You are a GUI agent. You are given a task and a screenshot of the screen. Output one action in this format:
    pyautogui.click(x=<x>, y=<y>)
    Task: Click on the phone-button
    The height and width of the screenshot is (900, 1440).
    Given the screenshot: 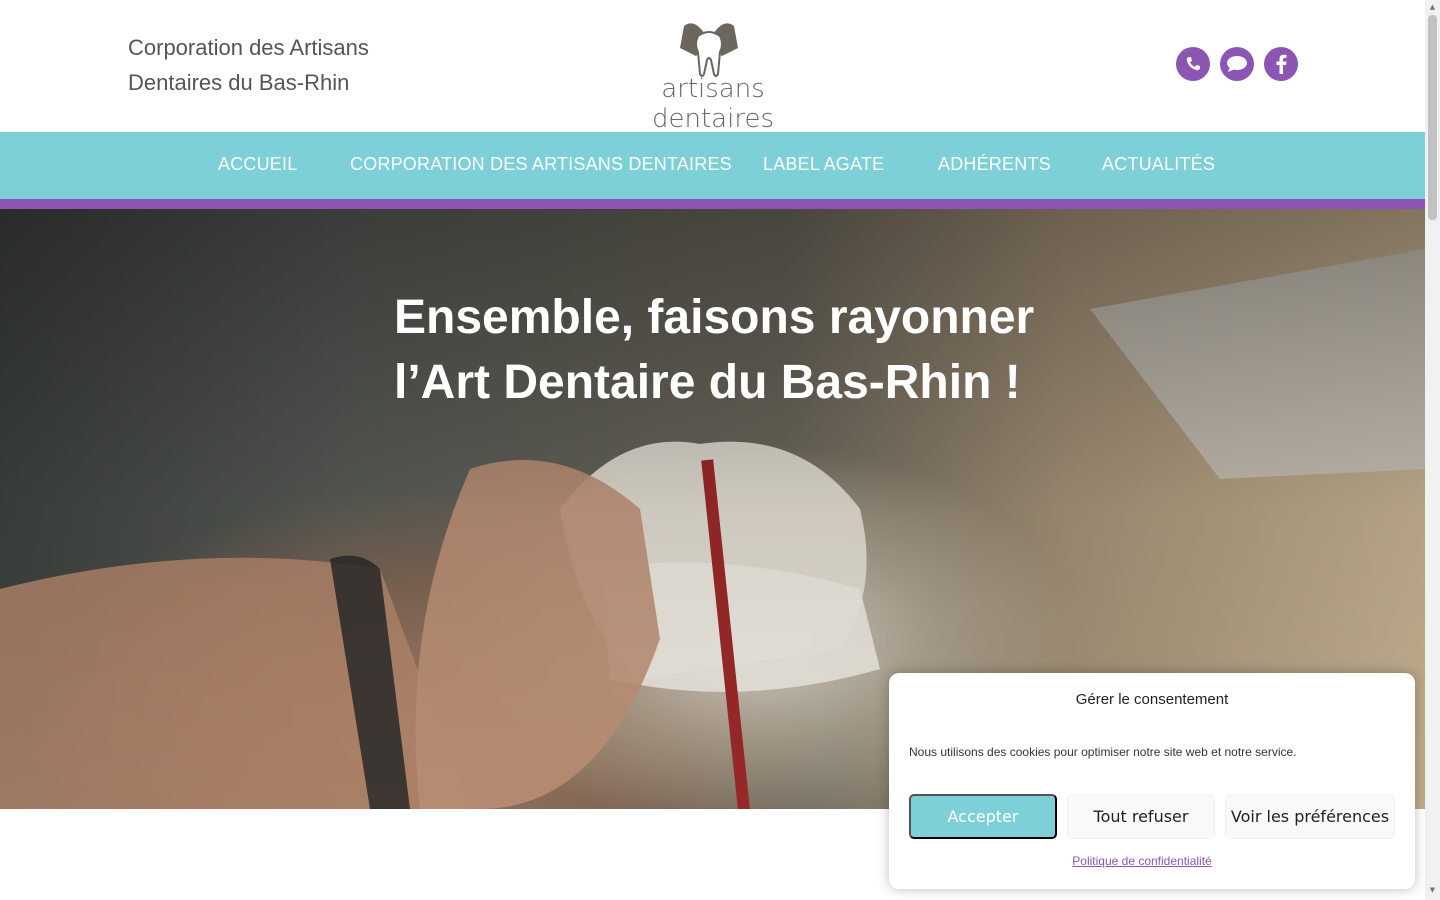 What is the action you would take?
    pyautogui.click(x=1193, y=64)
    